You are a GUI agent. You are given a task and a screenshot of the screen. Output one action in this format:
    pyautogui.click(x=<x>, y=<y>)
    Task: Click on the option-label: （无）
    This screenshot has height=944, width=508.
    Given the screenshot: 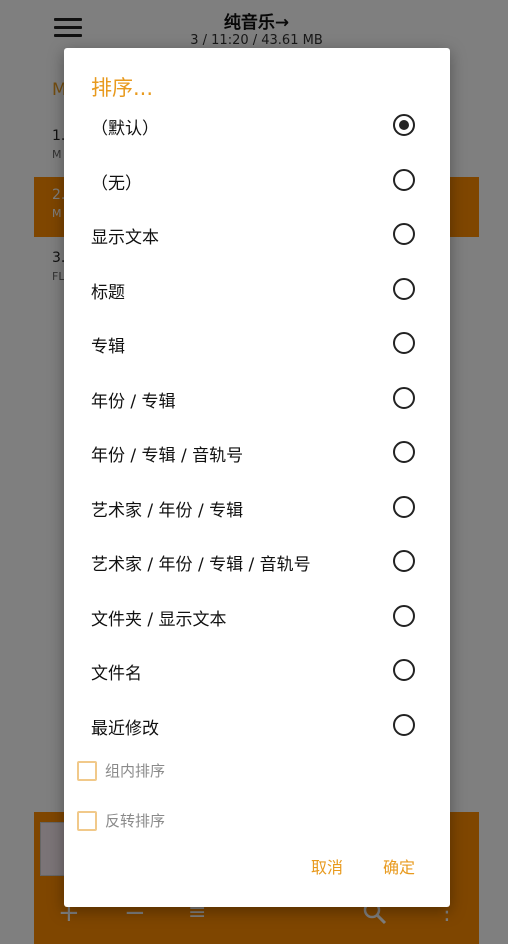 What is the action you would take?
    pyautogui.click(x=116, y=184)
    